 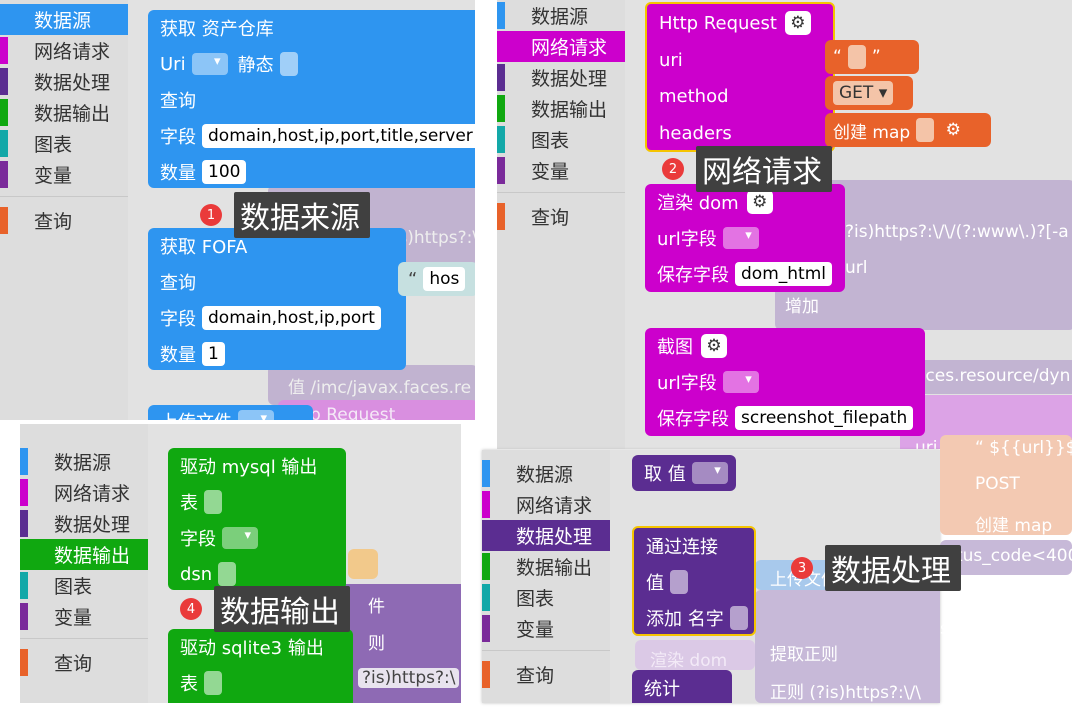 I want to click on fields-input: domain,host,ip,port,title,server, so click(x=338, y=136).